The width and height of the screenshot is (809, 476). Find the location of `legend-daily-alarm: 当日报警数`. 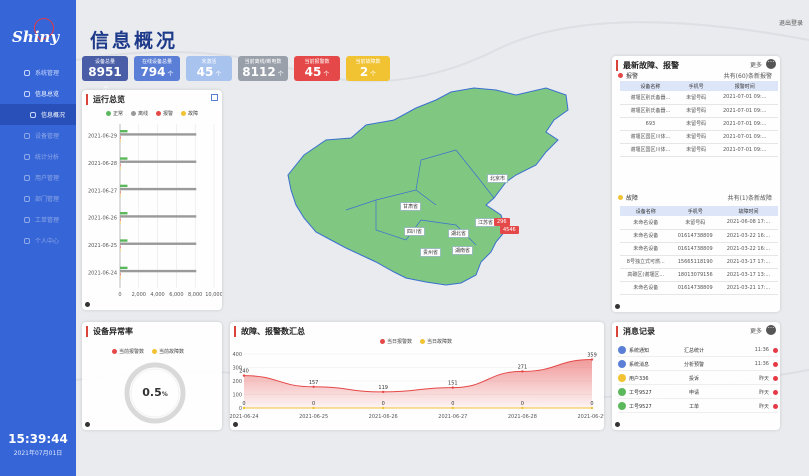

legend-daily-alarm: 当日报警数 is located at coordinates (396, 341).